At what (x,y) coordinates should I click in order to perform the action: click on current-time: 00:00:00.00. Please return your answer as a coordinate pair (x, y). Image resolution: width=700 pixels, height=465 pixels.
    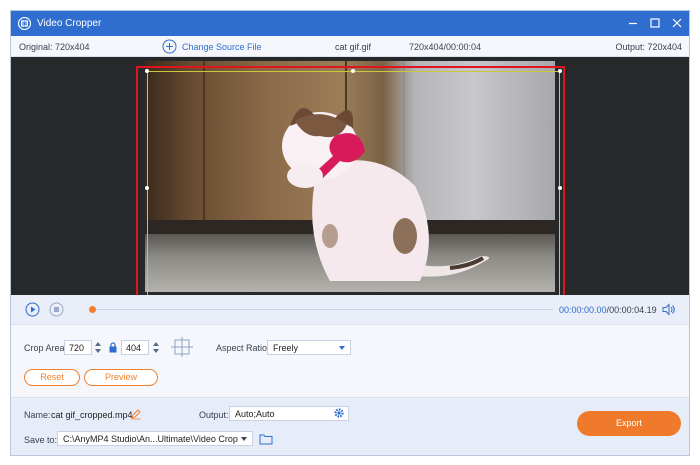
    Looking at the image, I should click on (583, 310).